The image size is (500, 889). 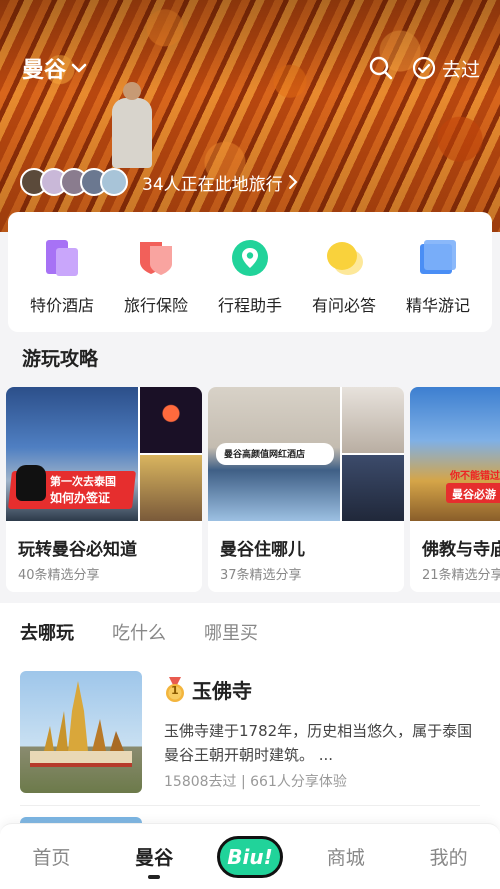 I want to click on quick-item-qa: 有问必答, so click(x=344, y=285).